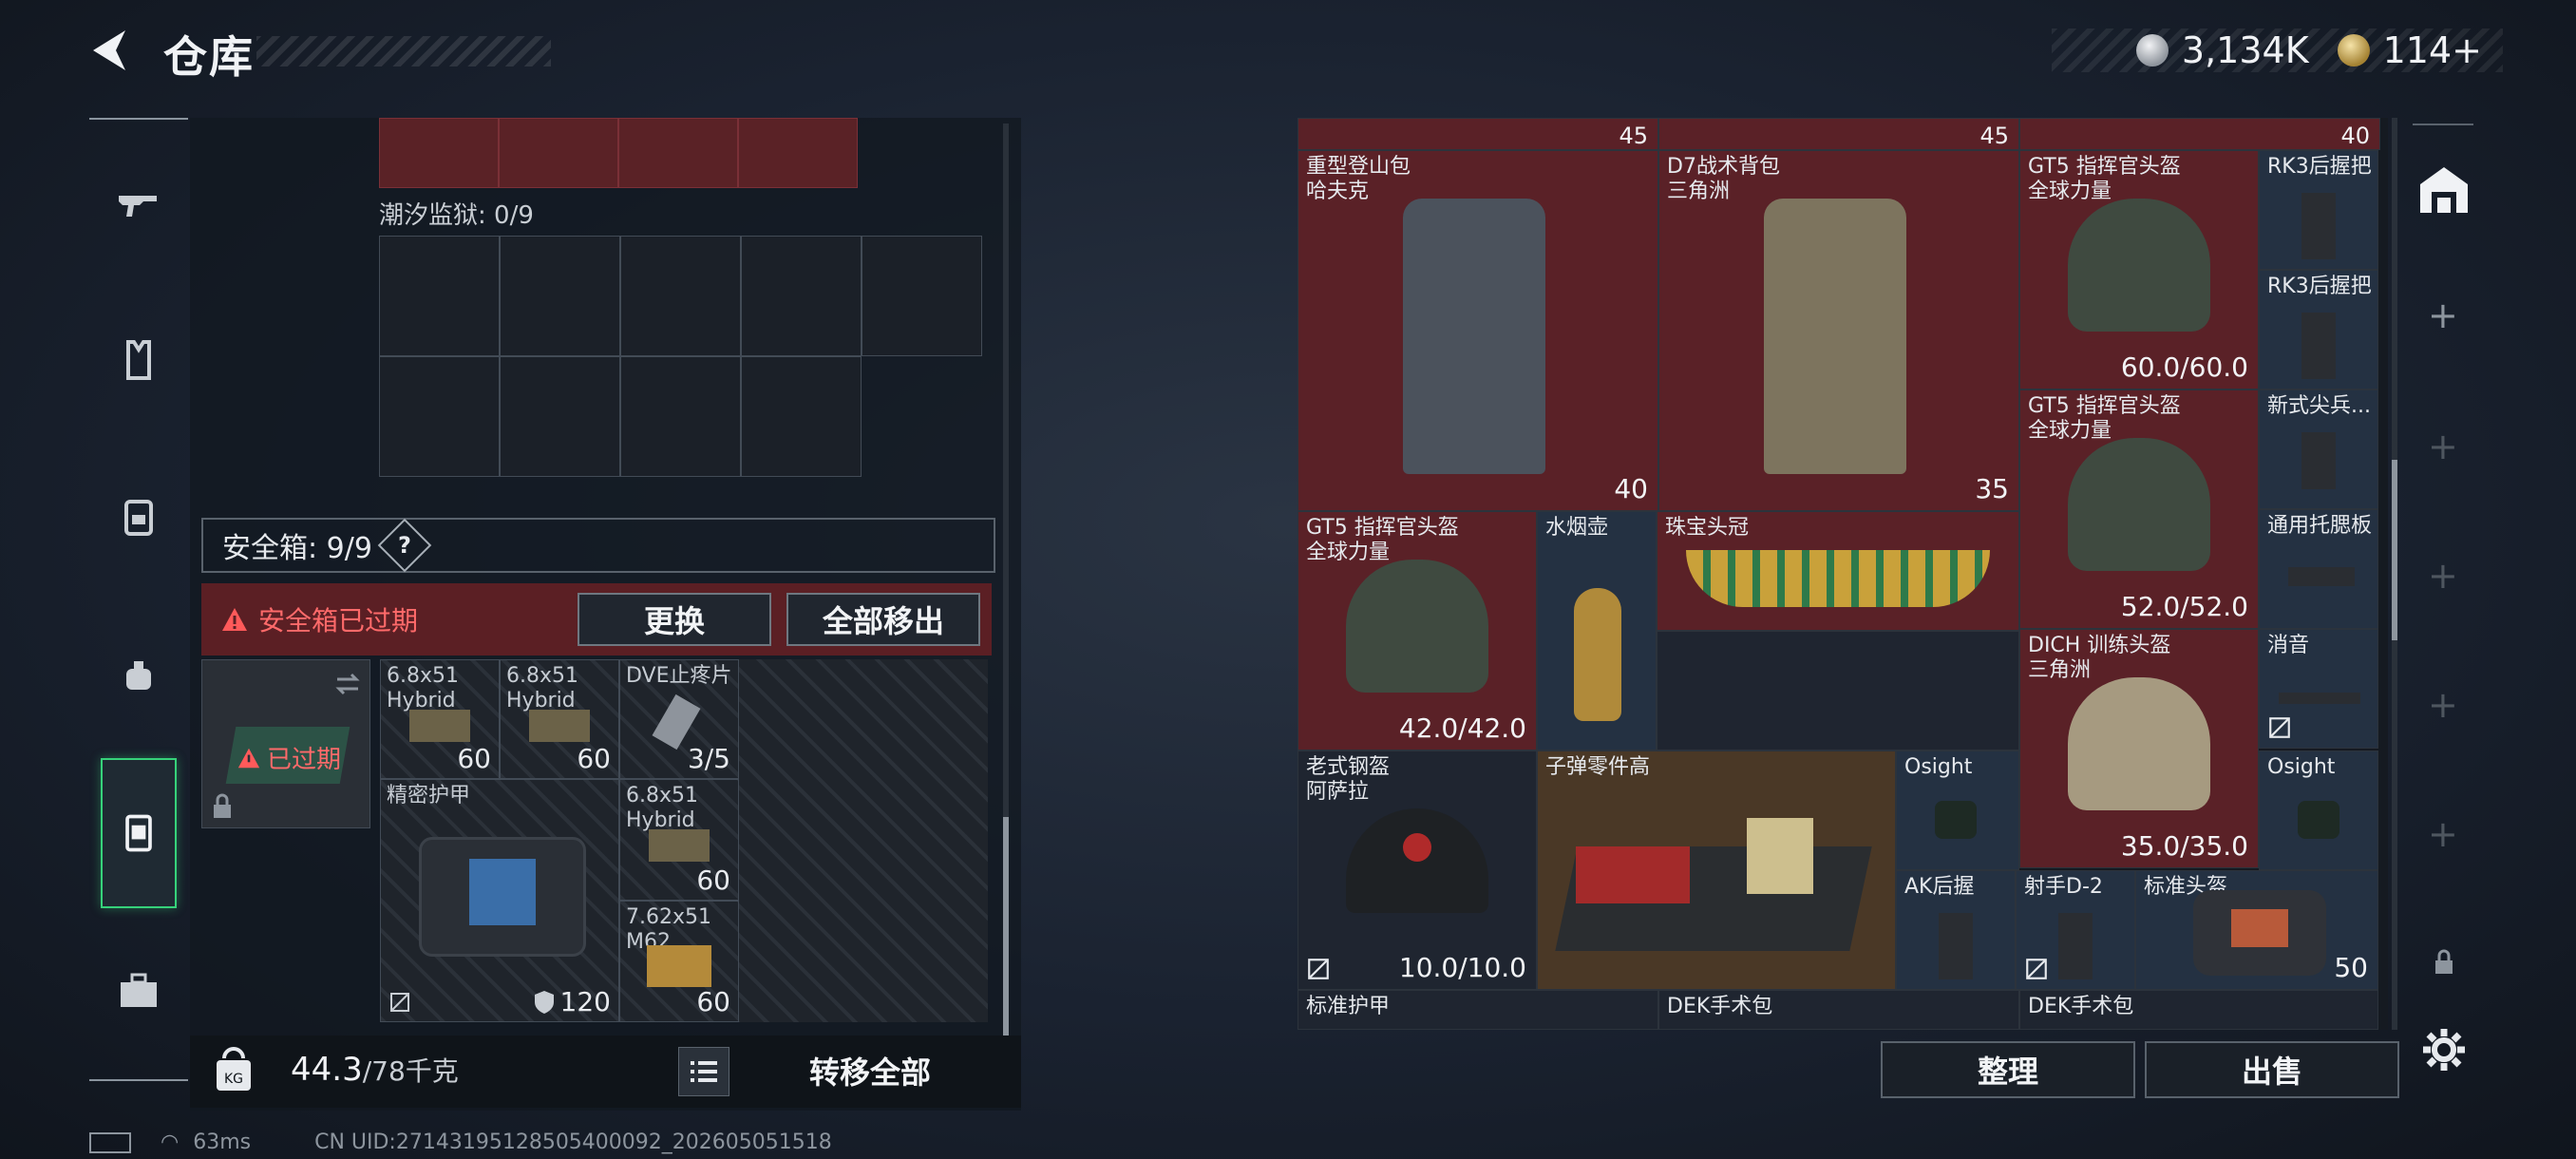 The width and height of the screenshot is (2576, 1159). Describe the element at coordinates (2008, 1069) in the screenshot. I see `sort-button: 整理` at that location.